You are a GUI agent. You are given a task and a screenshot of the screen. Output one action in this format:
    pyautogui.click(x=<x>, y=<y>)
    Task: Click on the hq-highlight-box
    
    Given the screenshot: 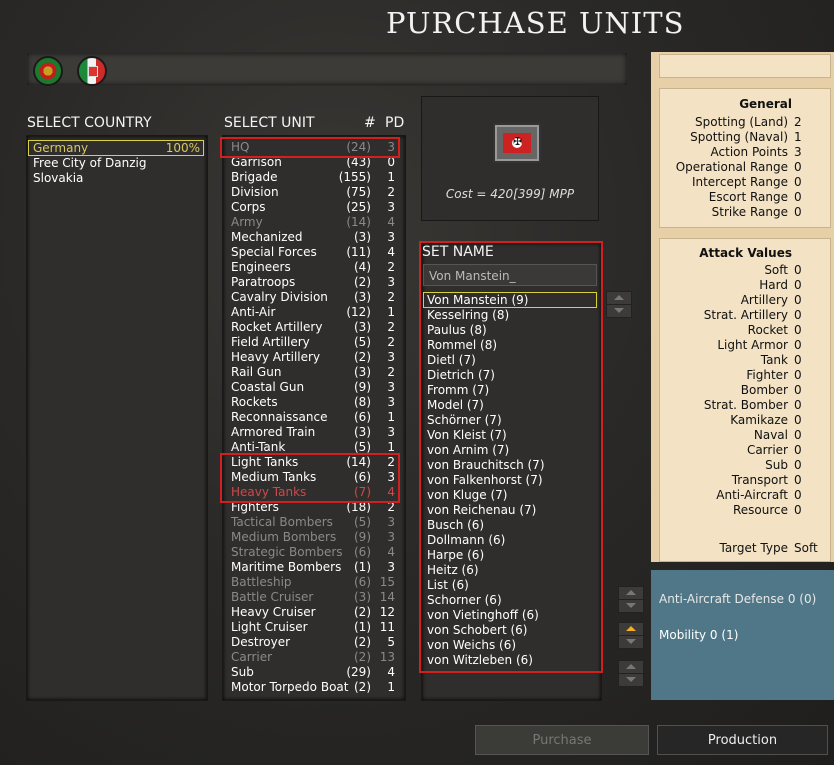 What is the action you would take?
    pyautogui.click(x=310, y=147)
    